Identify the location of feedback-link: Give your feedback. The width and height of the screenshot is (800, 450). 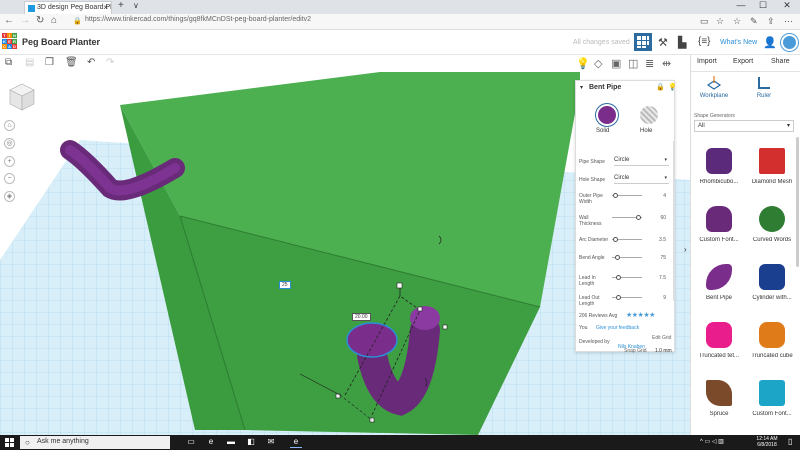
(617, 328).